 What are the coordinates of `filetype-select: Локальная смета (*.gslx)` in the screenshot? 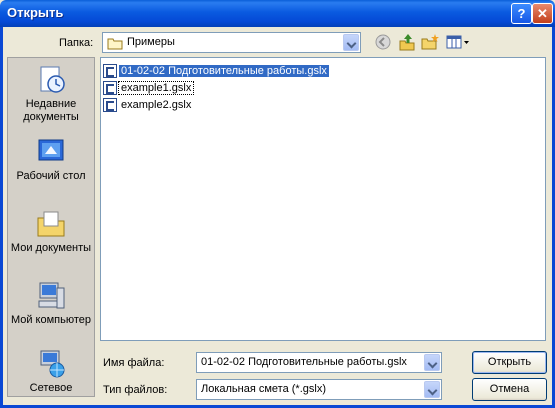 It's located at (319, 389).